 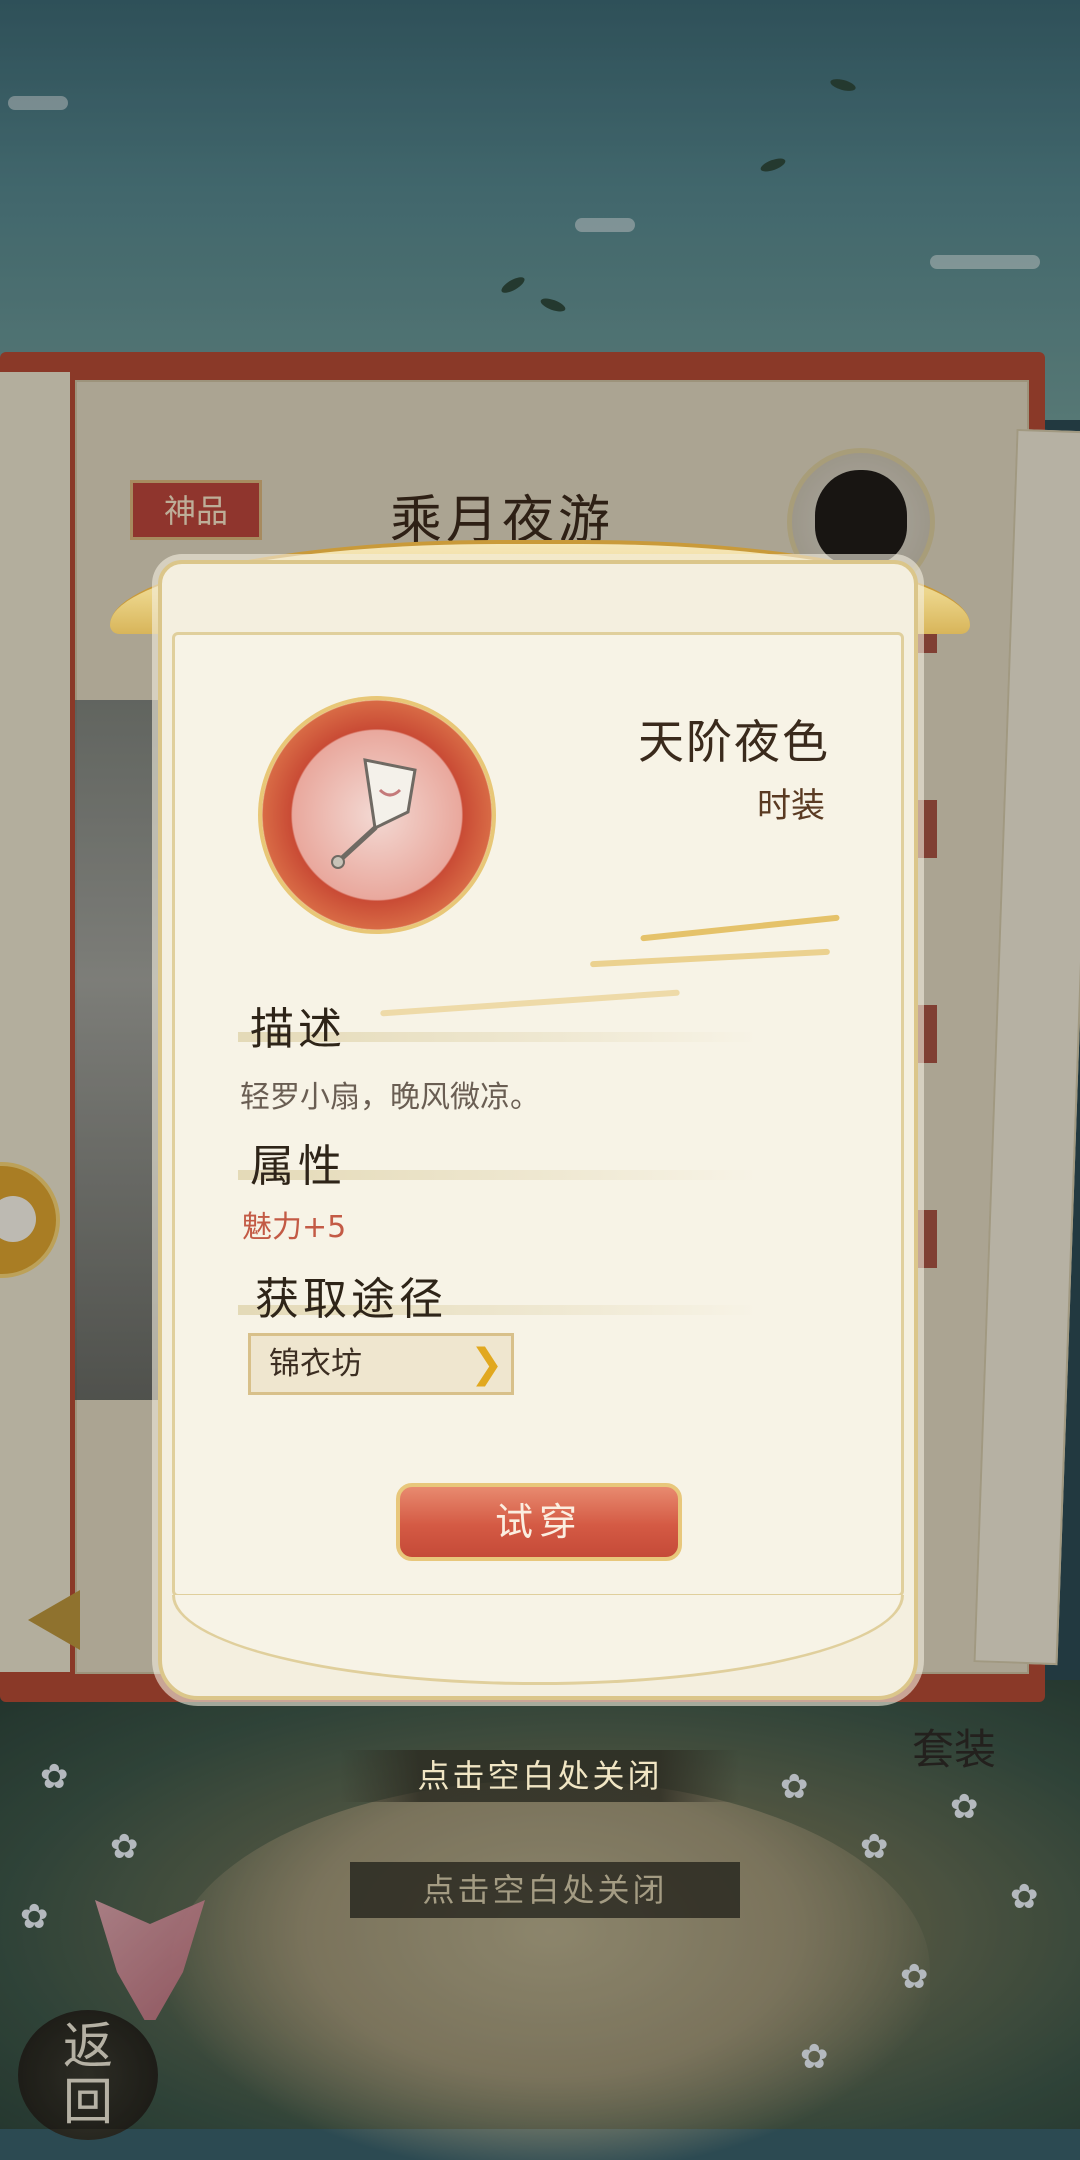 I want to click on source-label: 锦衣坊, so click(x=315, y=1364).